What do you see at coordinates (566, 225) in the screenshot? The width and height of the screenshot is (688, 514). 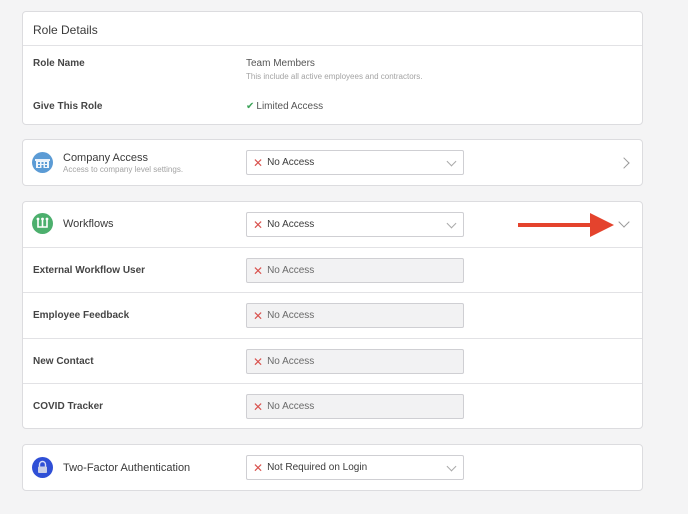 I see `red-arrow-annotation` at bounding box center [566, 225].